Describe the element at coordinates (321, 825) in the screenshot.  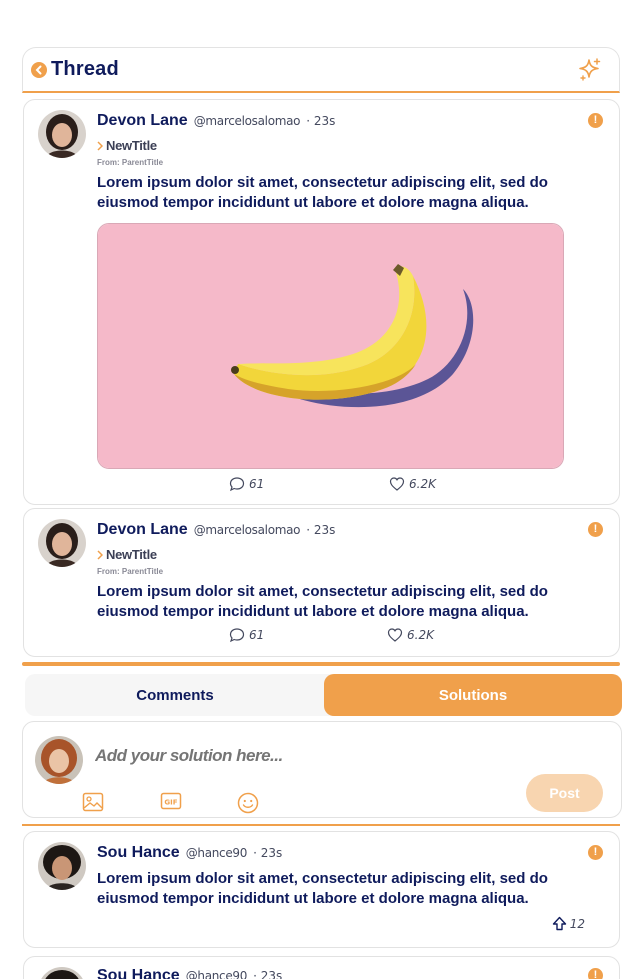
I see `composer-divider` at that location.